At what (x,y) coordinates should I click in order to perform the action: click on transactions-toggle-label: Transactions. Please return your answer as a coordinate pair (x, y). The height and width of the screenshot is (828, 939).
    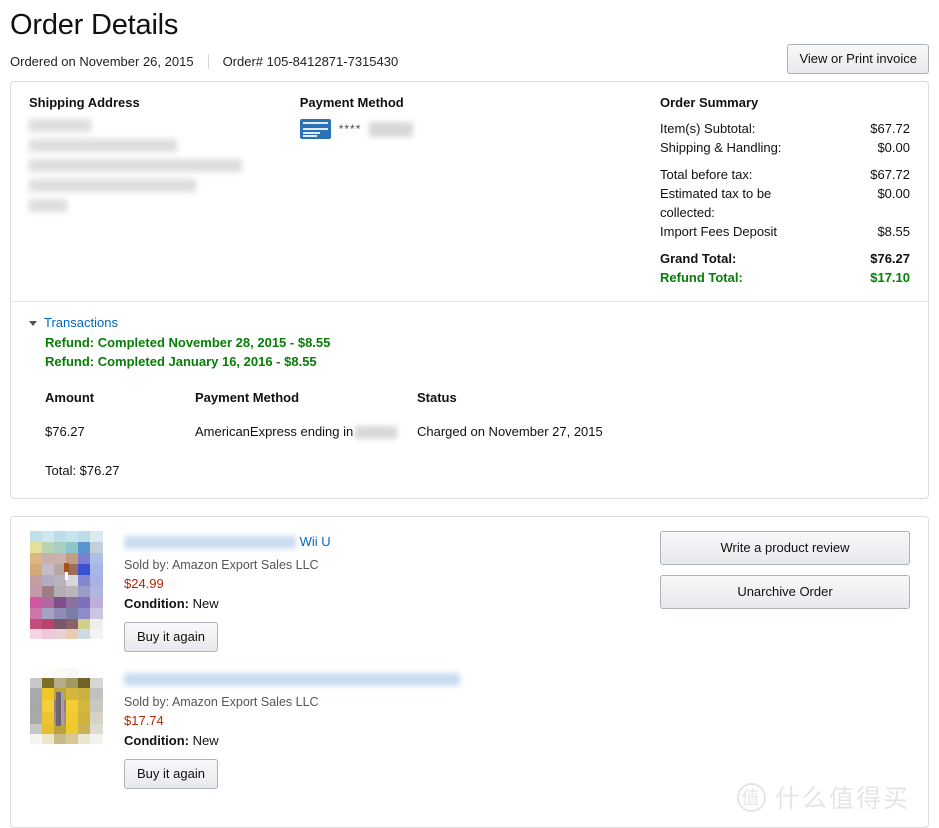
    Looking at the image, I should click on (81, 322).